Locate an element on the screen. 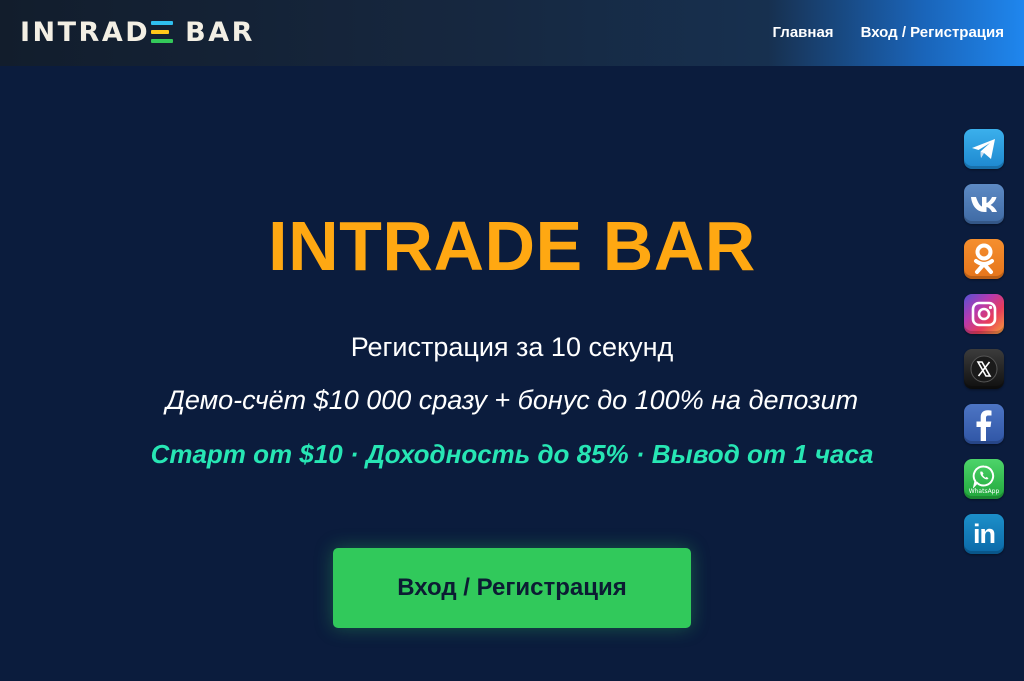 This screenshot has width=1024, height=681. hero-title: INTRADE BAR is located at coordinates (512, 246).